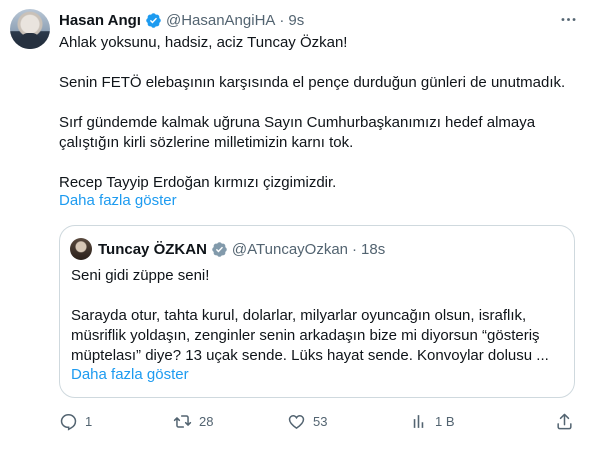 The width and height of the screenshot is (597, 449). I want to click on show-more-link: Daha fazla göster, so click(118, 200).